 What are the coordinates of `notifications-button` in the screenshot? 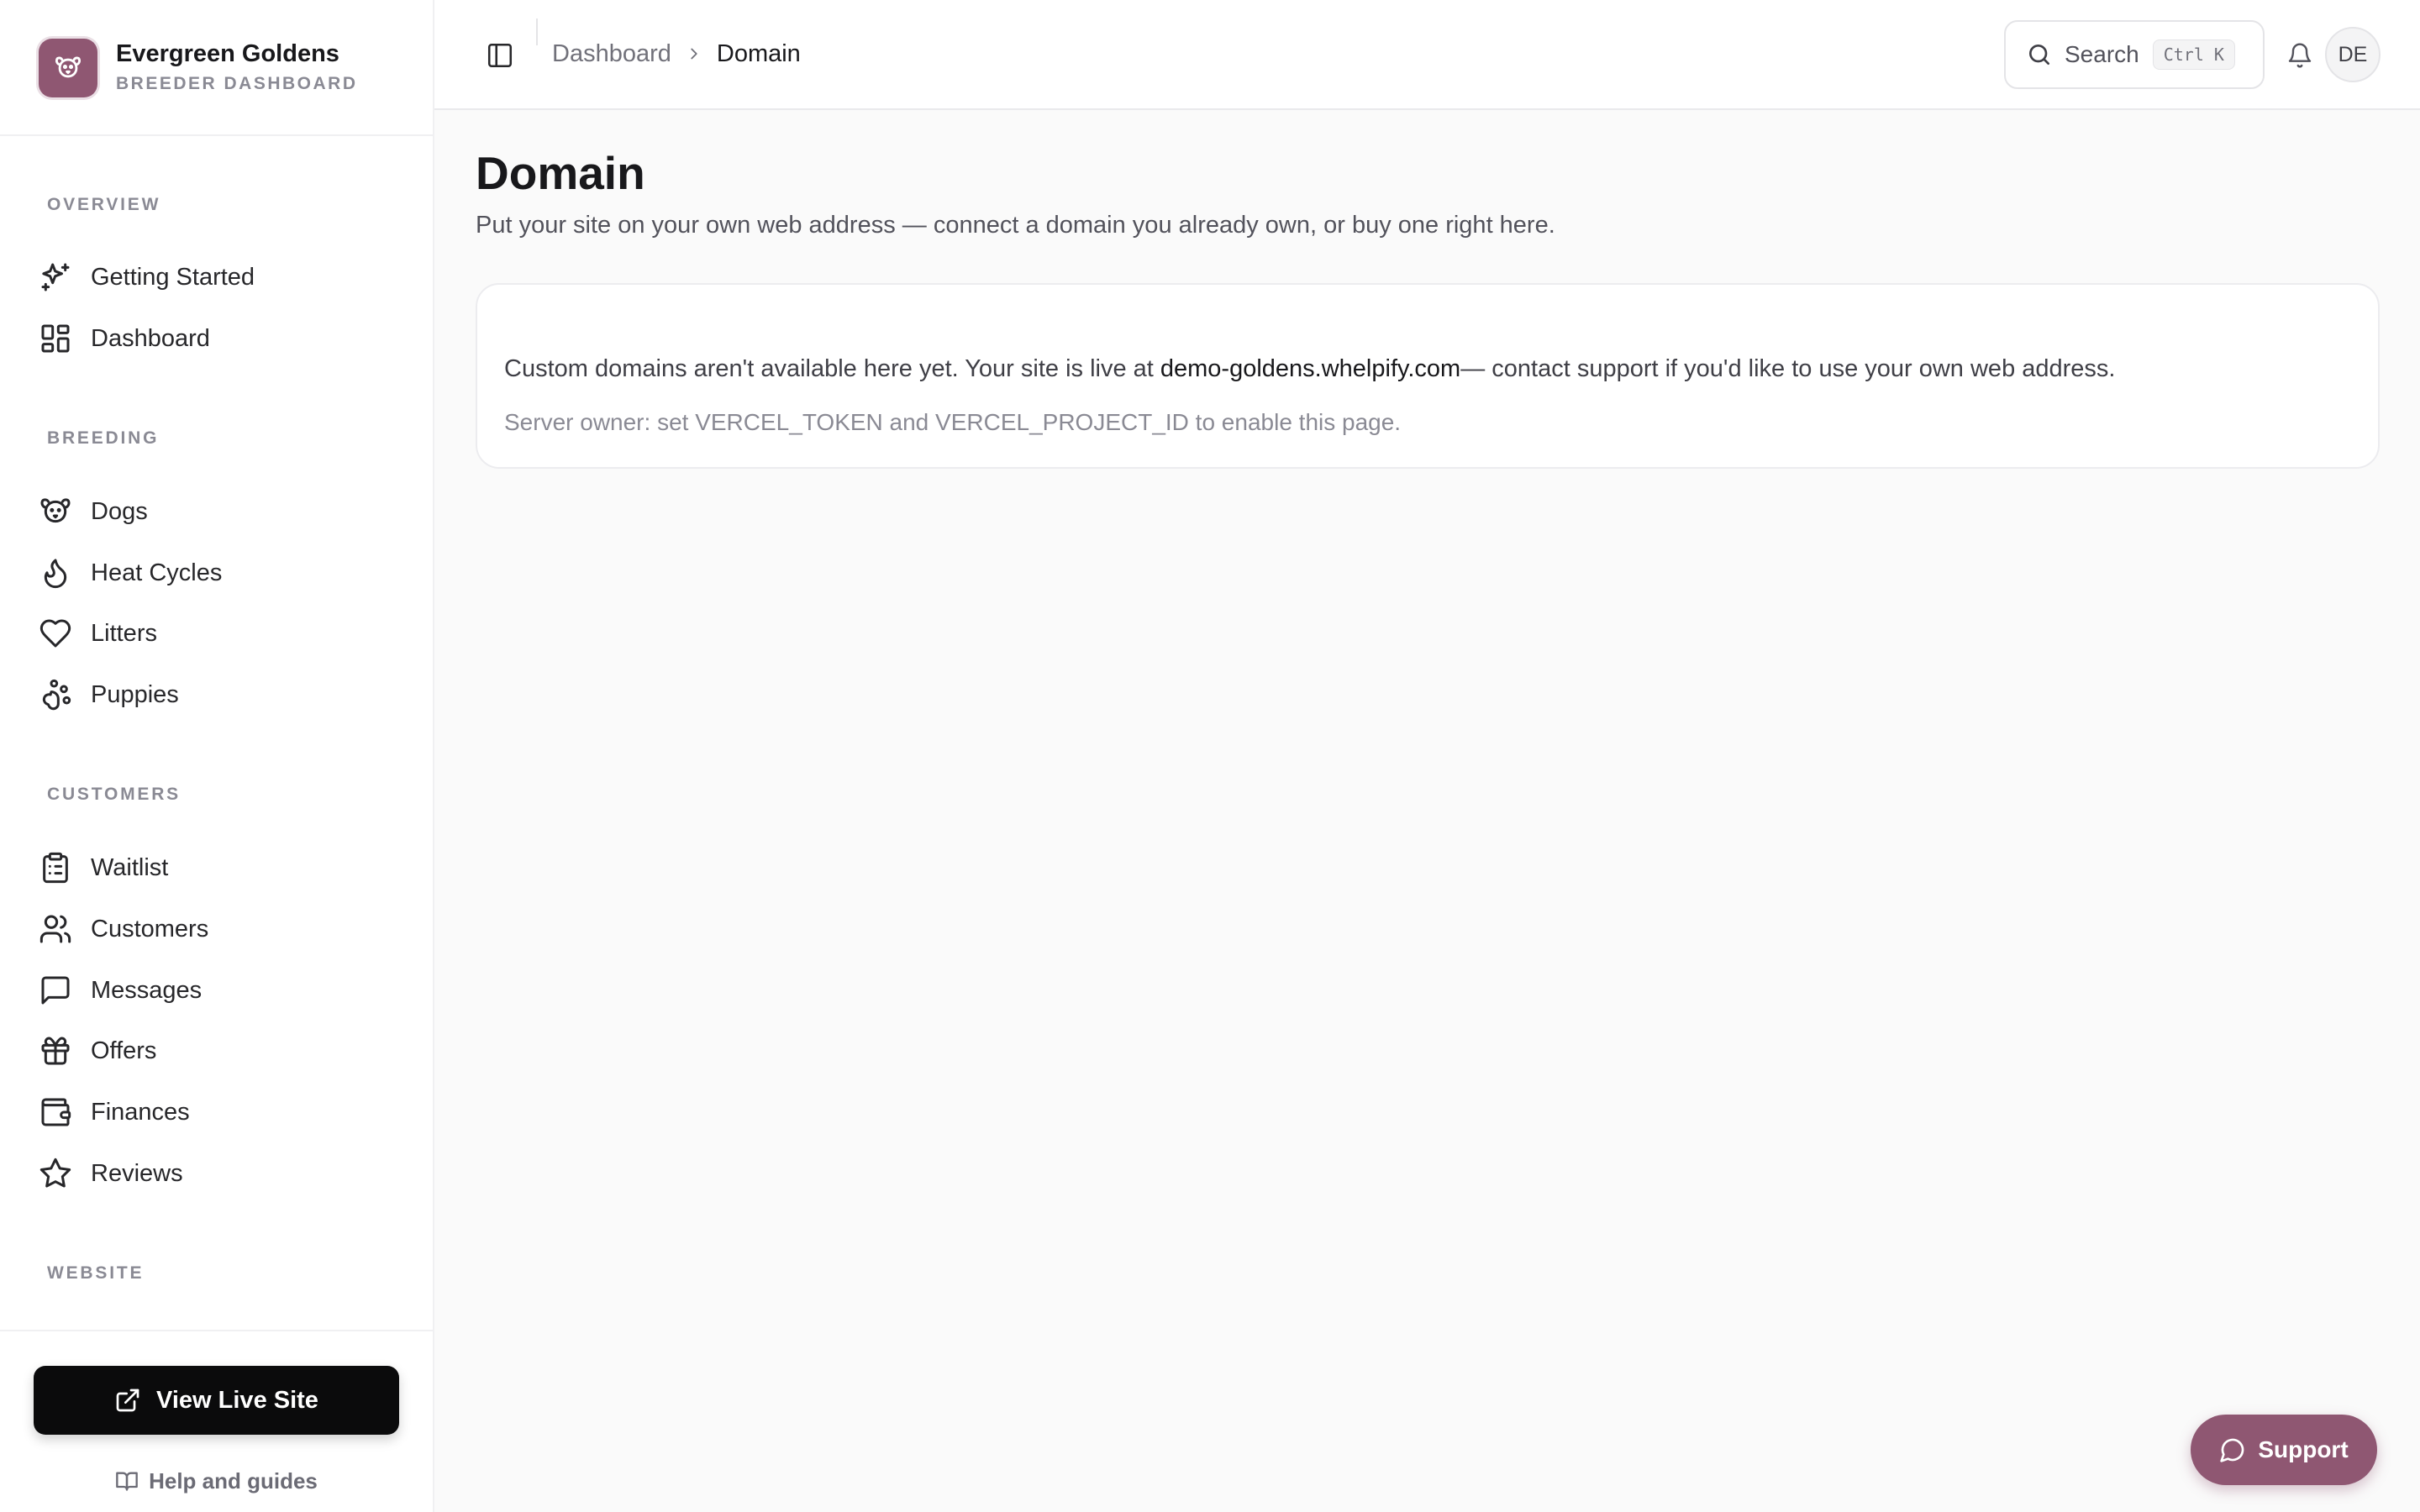 It's located at (2299, 55).